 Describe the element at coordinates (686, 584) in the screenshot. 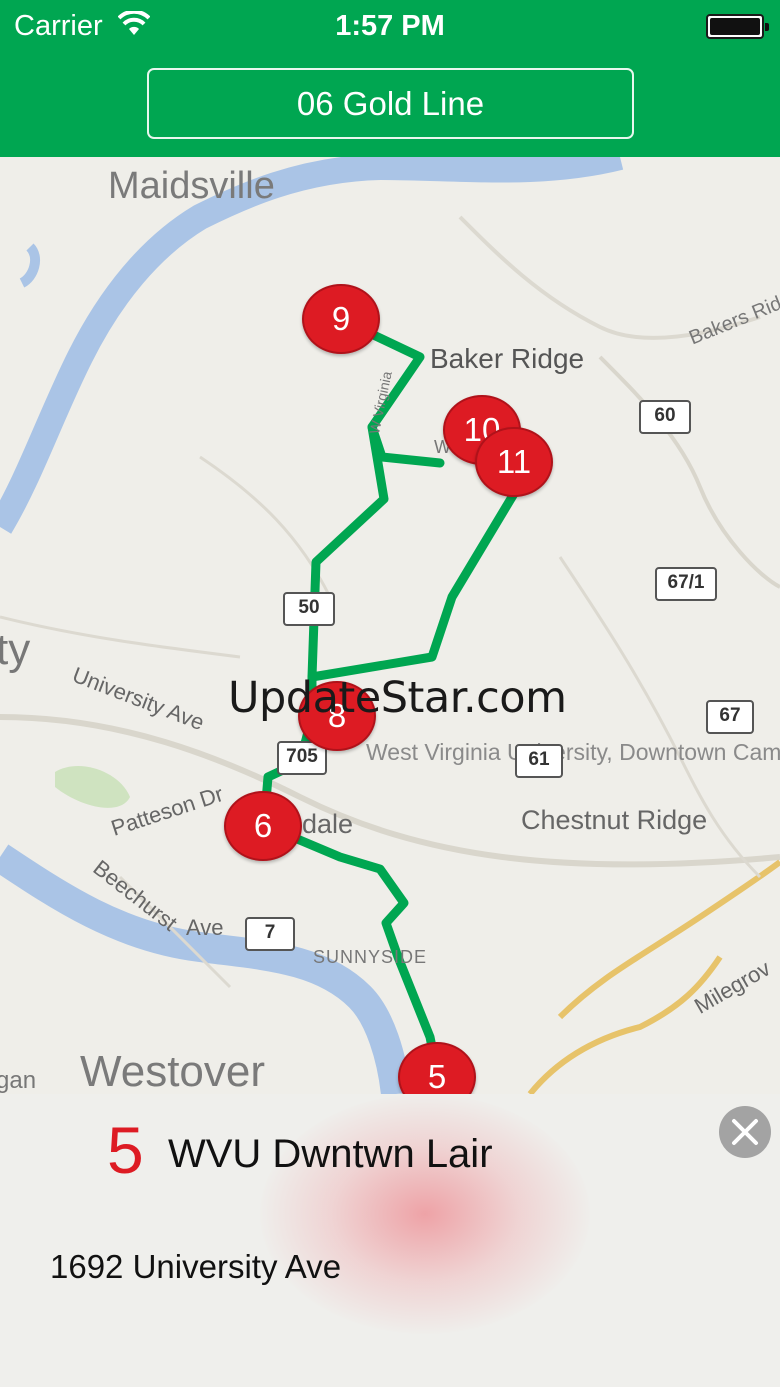

I see `route-shield-67-1: 67/1` at that location.